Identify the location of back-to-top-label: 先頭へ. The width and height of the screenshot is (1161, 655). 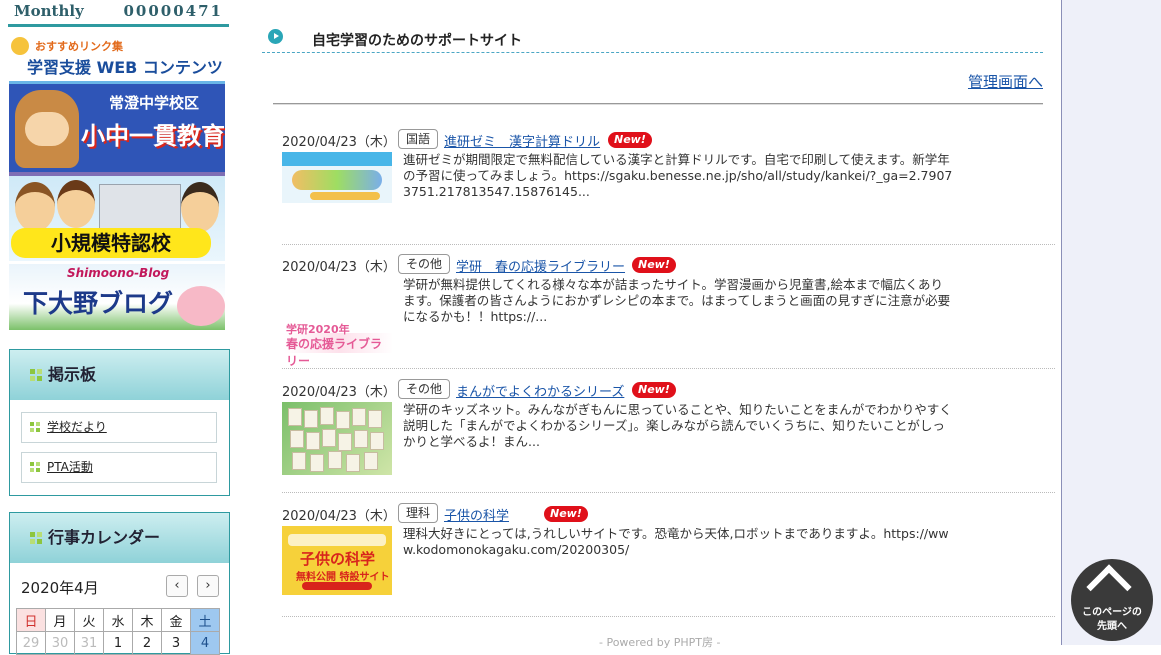
(1112, 626).